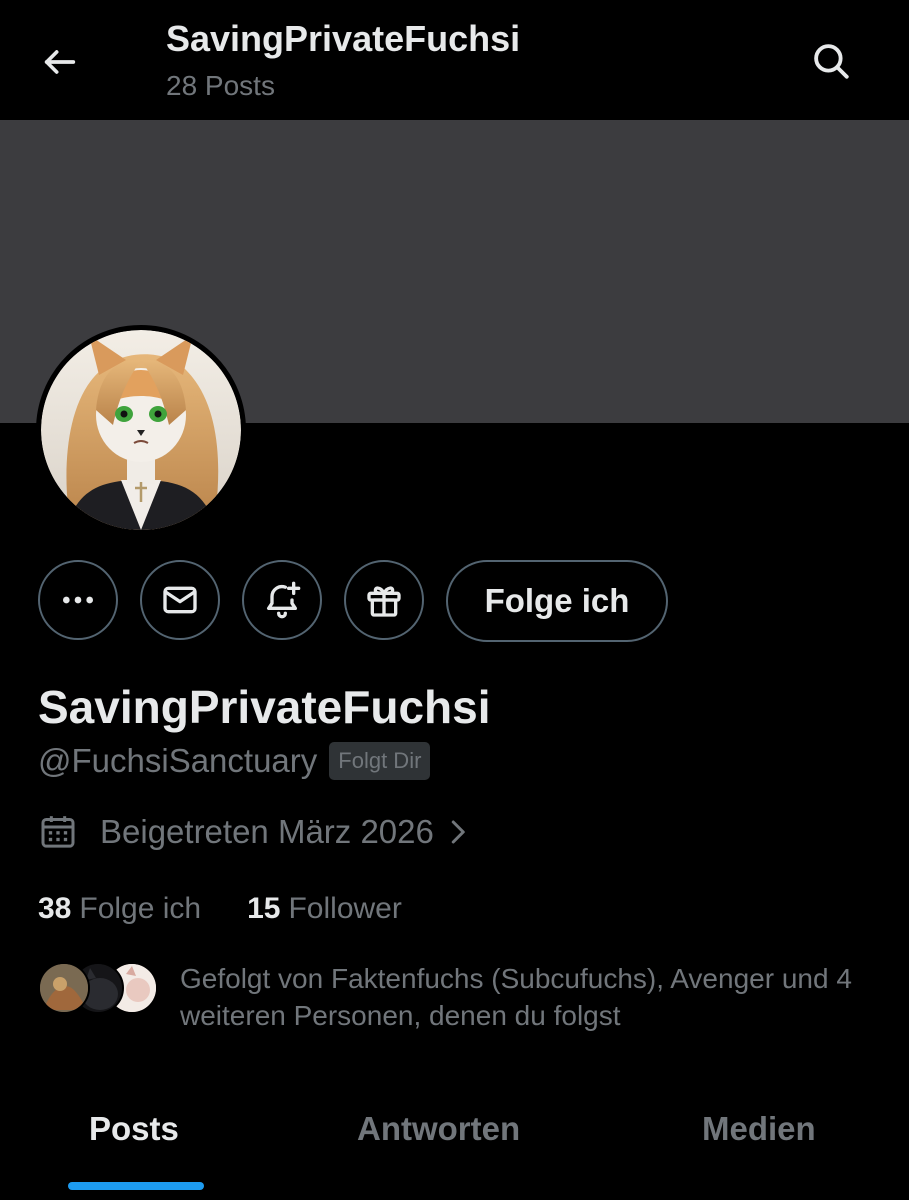 The height and width of the screenshot is (1200, 909). I want to click on arrow-left-icon, so click(60, 62).